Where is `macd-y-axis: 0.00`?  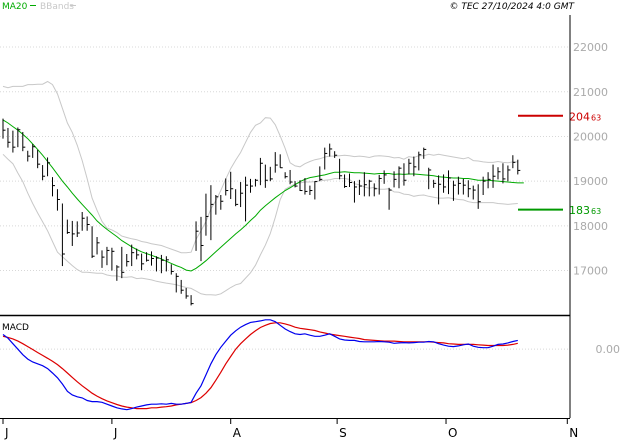
macd-y-axis: 0.00 is located at coordinates (608, 349).